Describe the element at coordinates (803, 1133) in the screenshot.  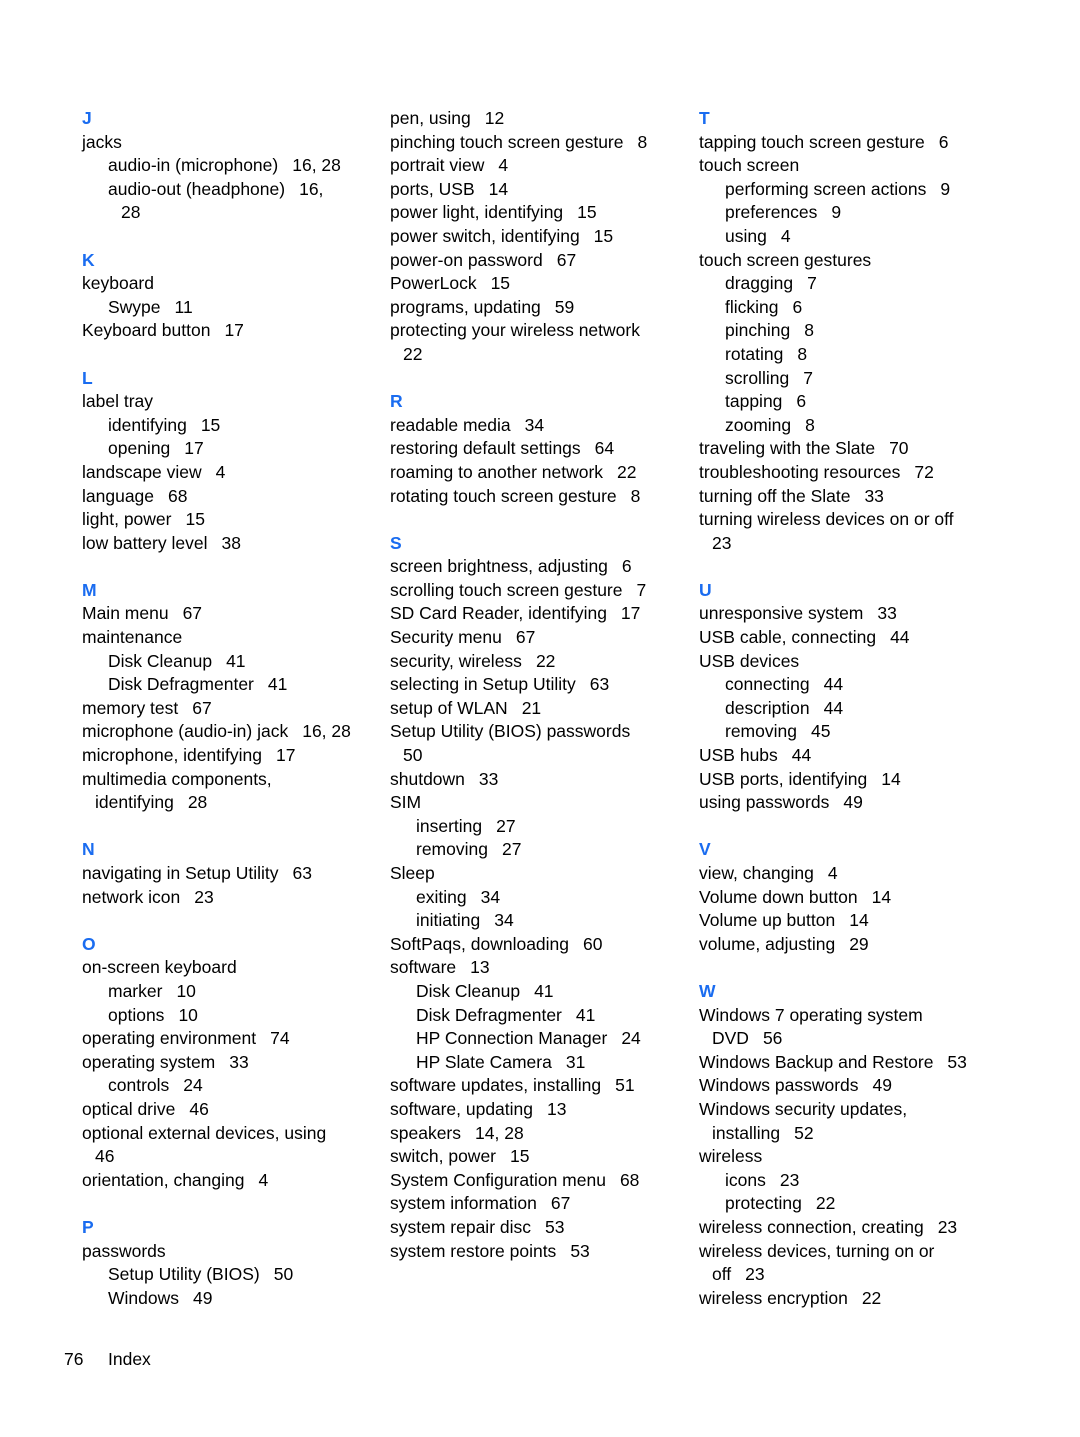
I see `page-reference: 52` at that location.